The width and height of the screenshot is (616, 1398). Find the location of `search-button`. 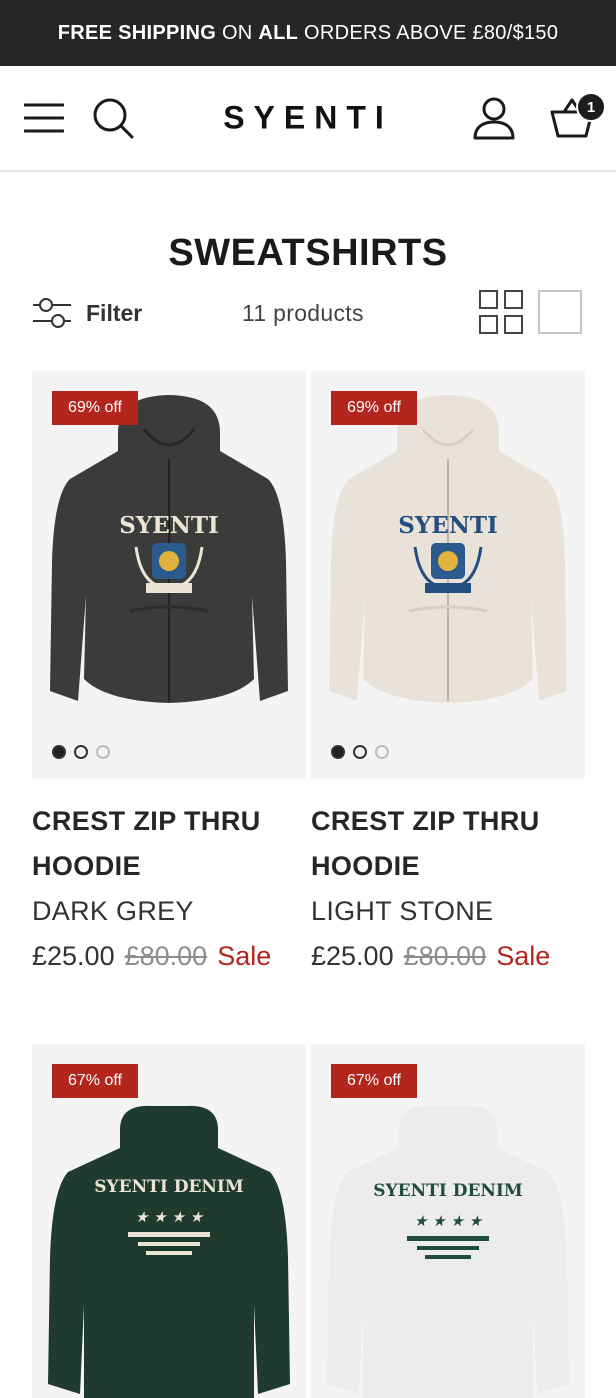

search-button is located at coordinates (113, 118).